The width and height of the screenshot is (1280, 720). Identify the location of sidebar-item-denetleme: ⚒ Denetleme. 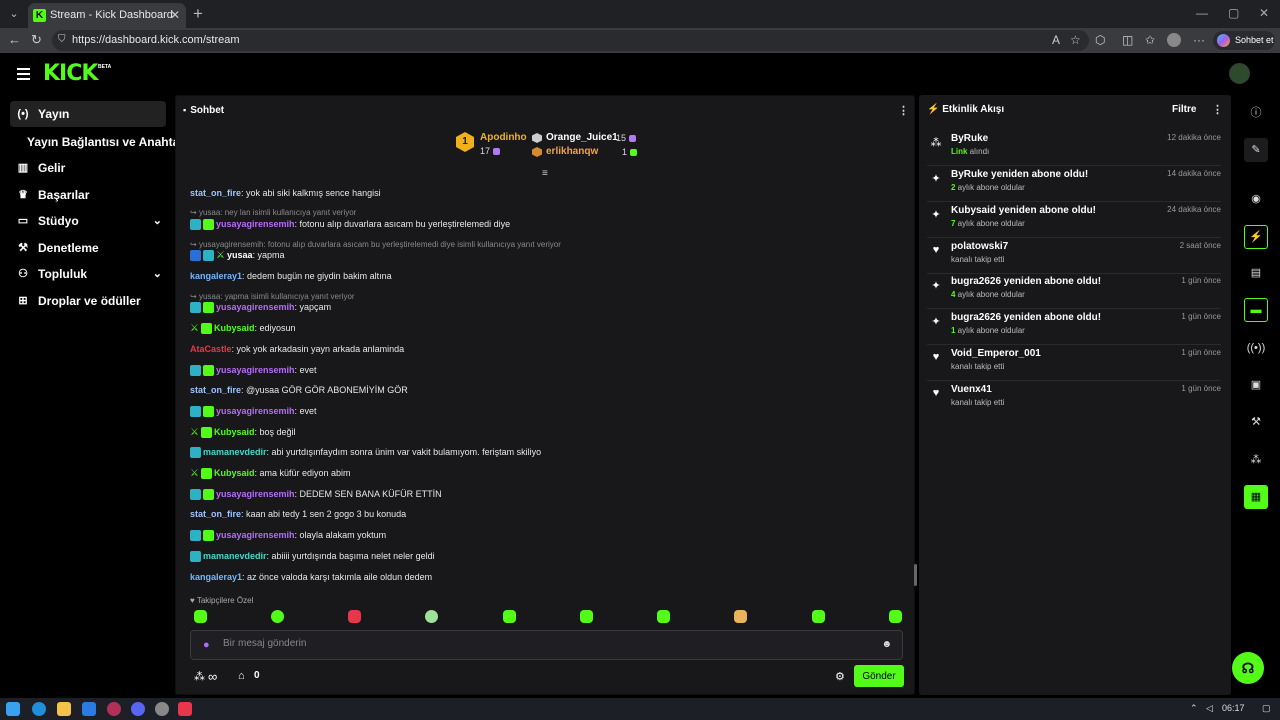
(88, 248).